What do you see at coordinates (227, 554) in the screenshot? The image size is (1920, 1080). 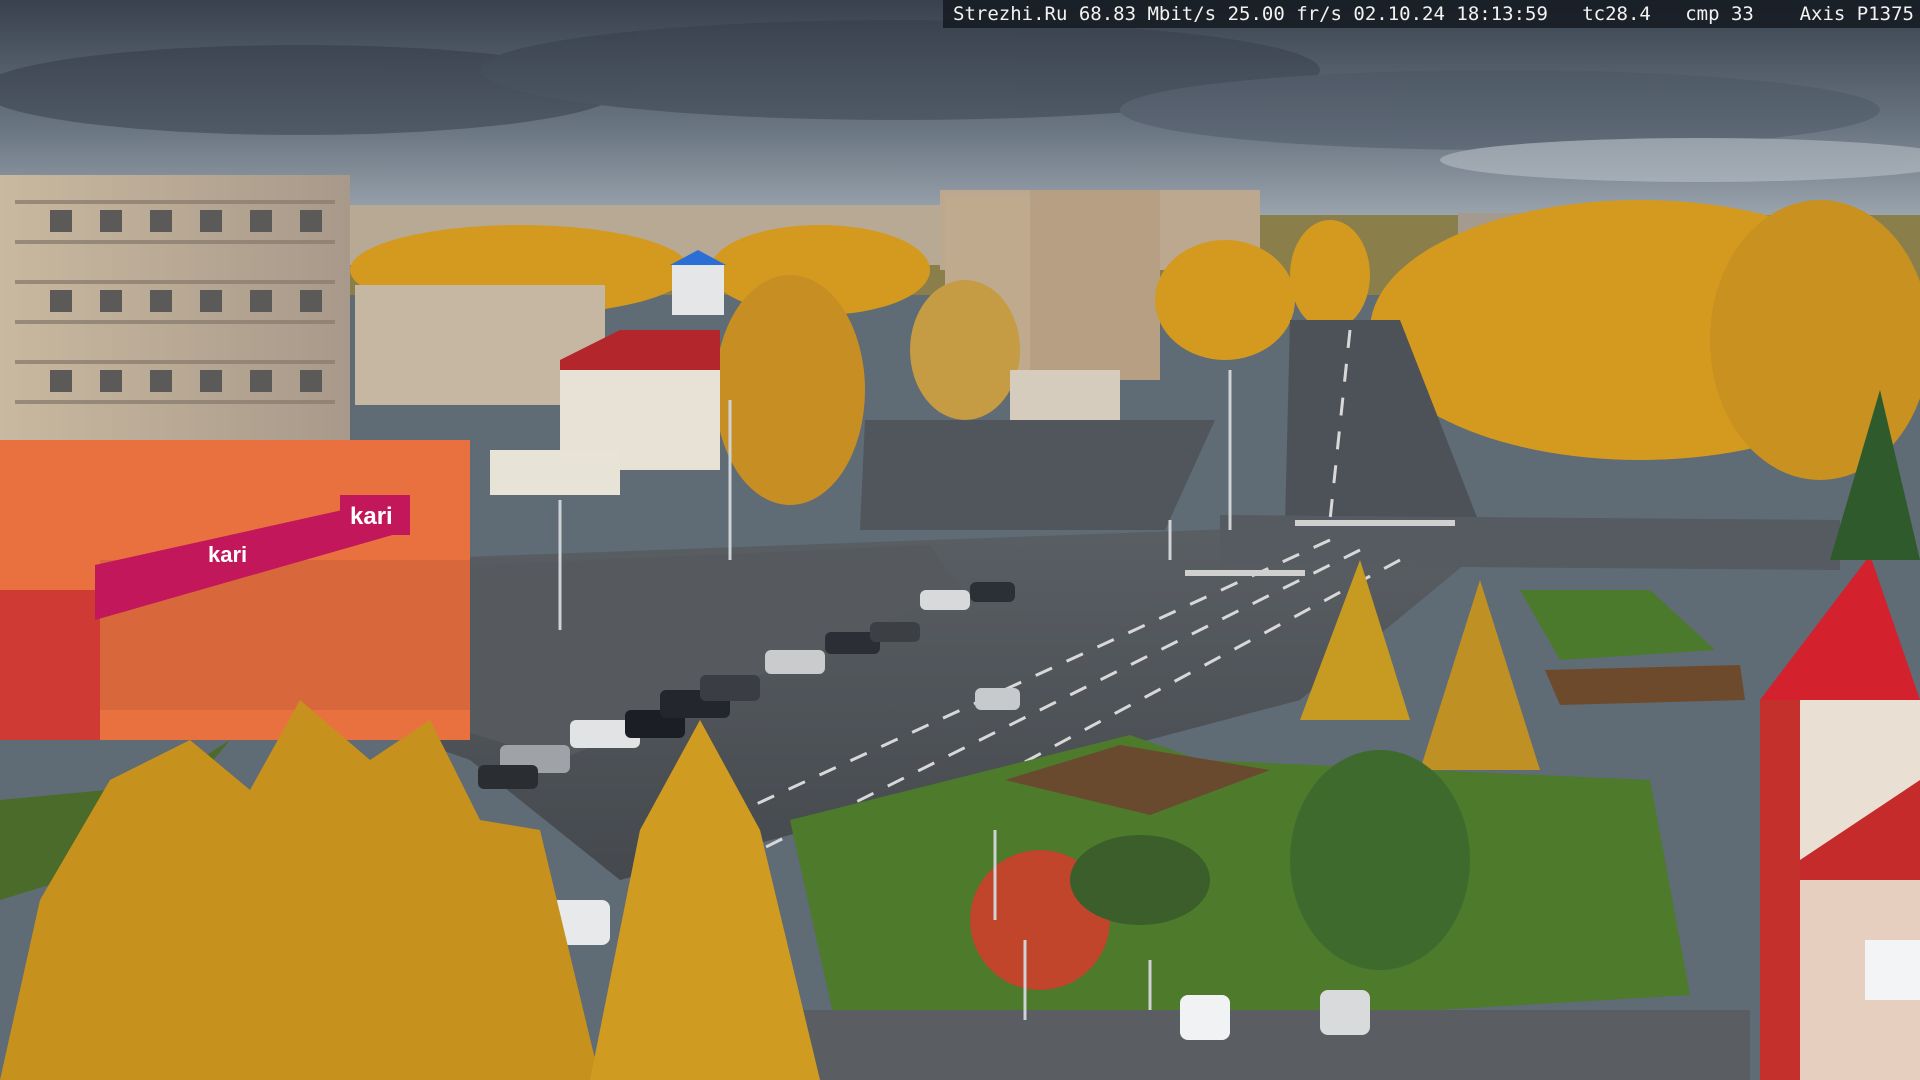 I see `store-sign-banner: kari` at bounding box center [227, 554].